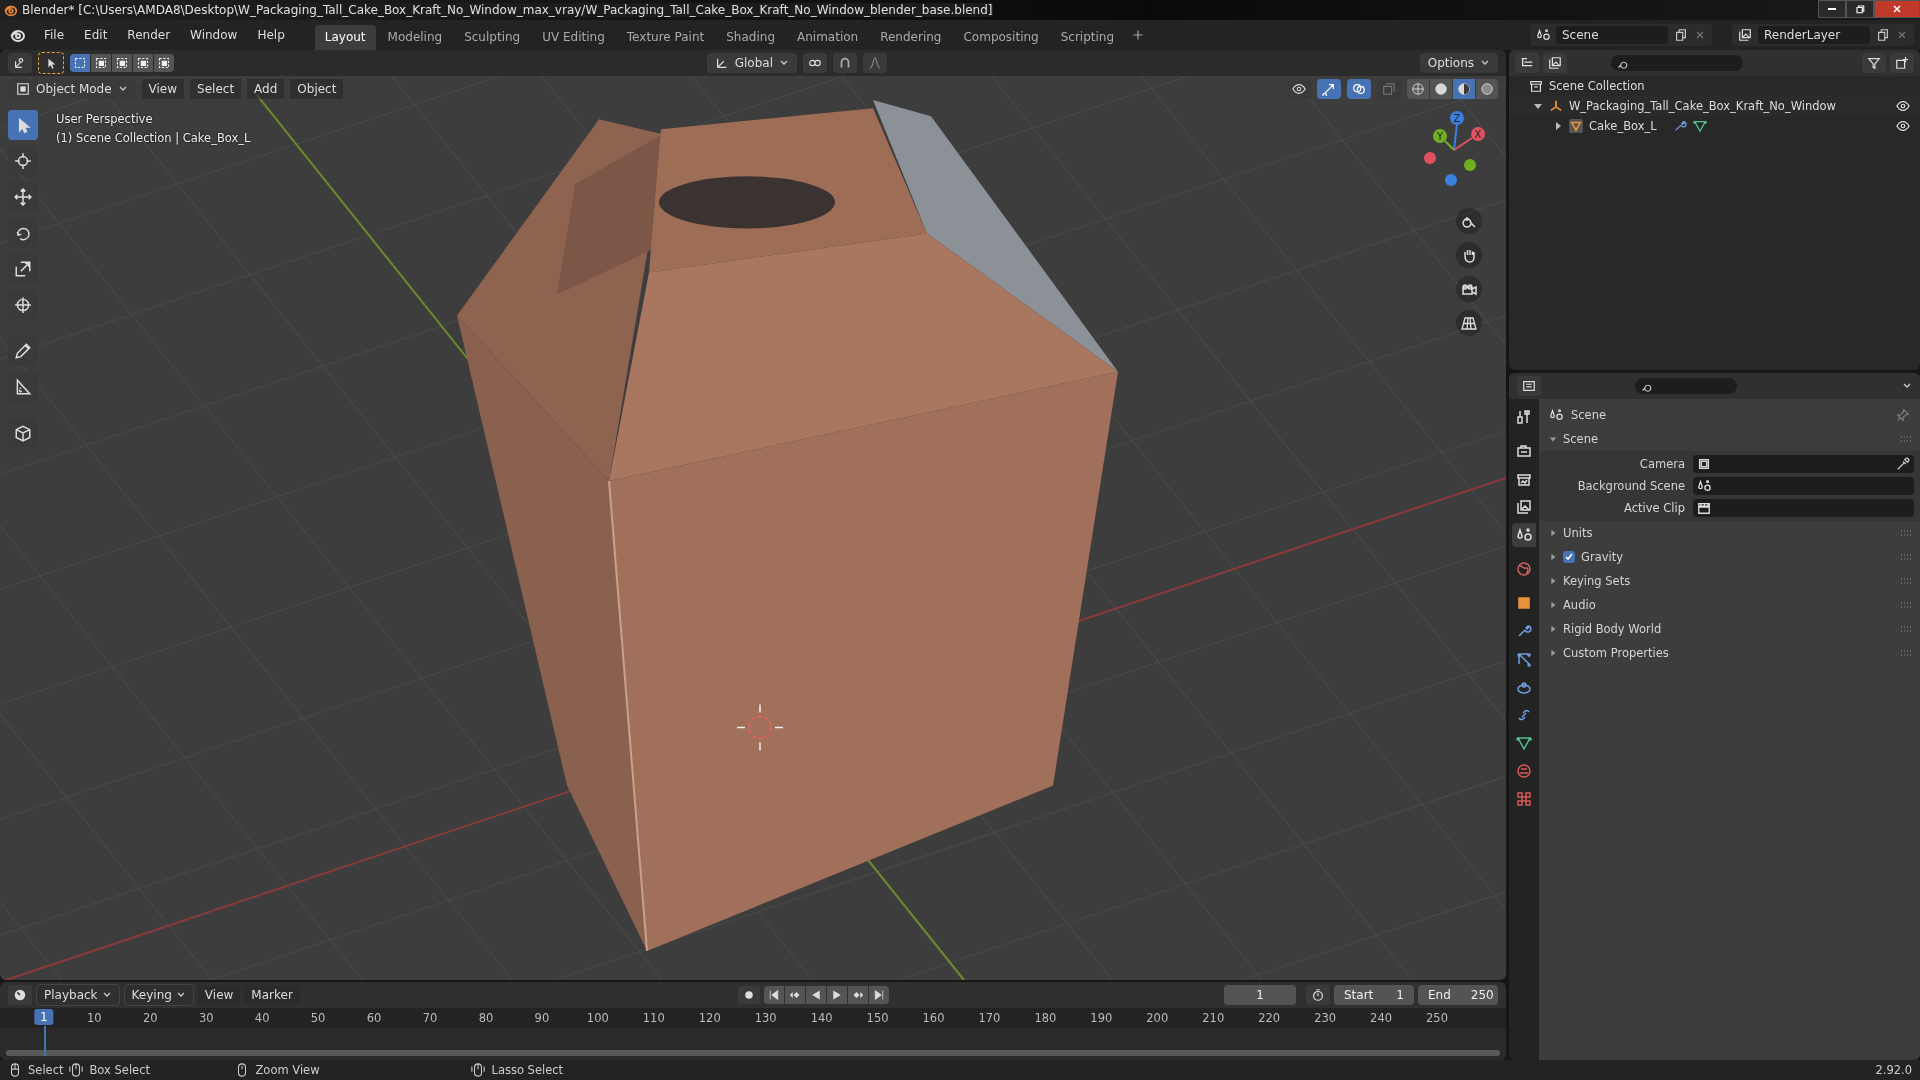 This screenshot has height=1080, width=1920. I want to click on menu-item: Edit, so click(96, 35).